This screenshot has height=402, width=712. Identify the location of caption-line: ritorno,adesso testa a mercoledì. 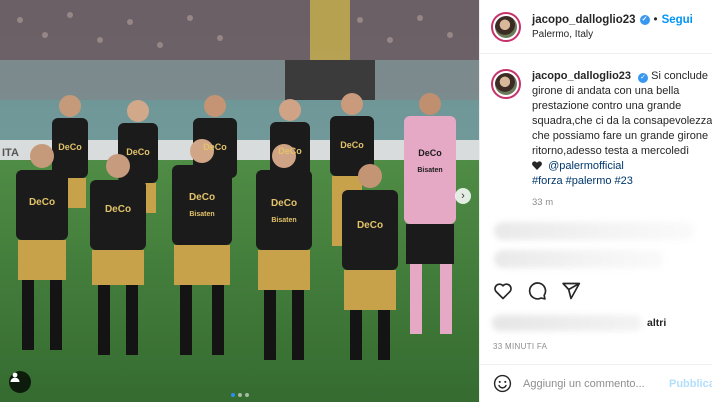
(611, 151).